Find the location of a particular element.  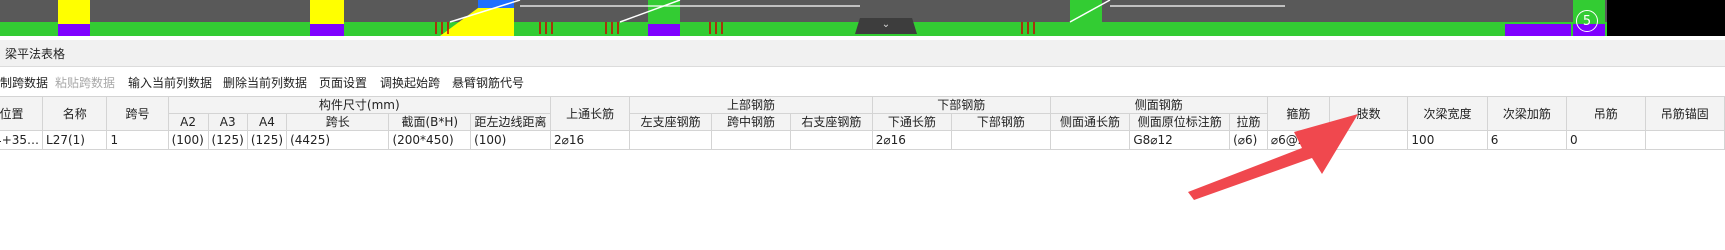

group-header-size: 构件尺寸(mm) is located at coordinates (359, 105).